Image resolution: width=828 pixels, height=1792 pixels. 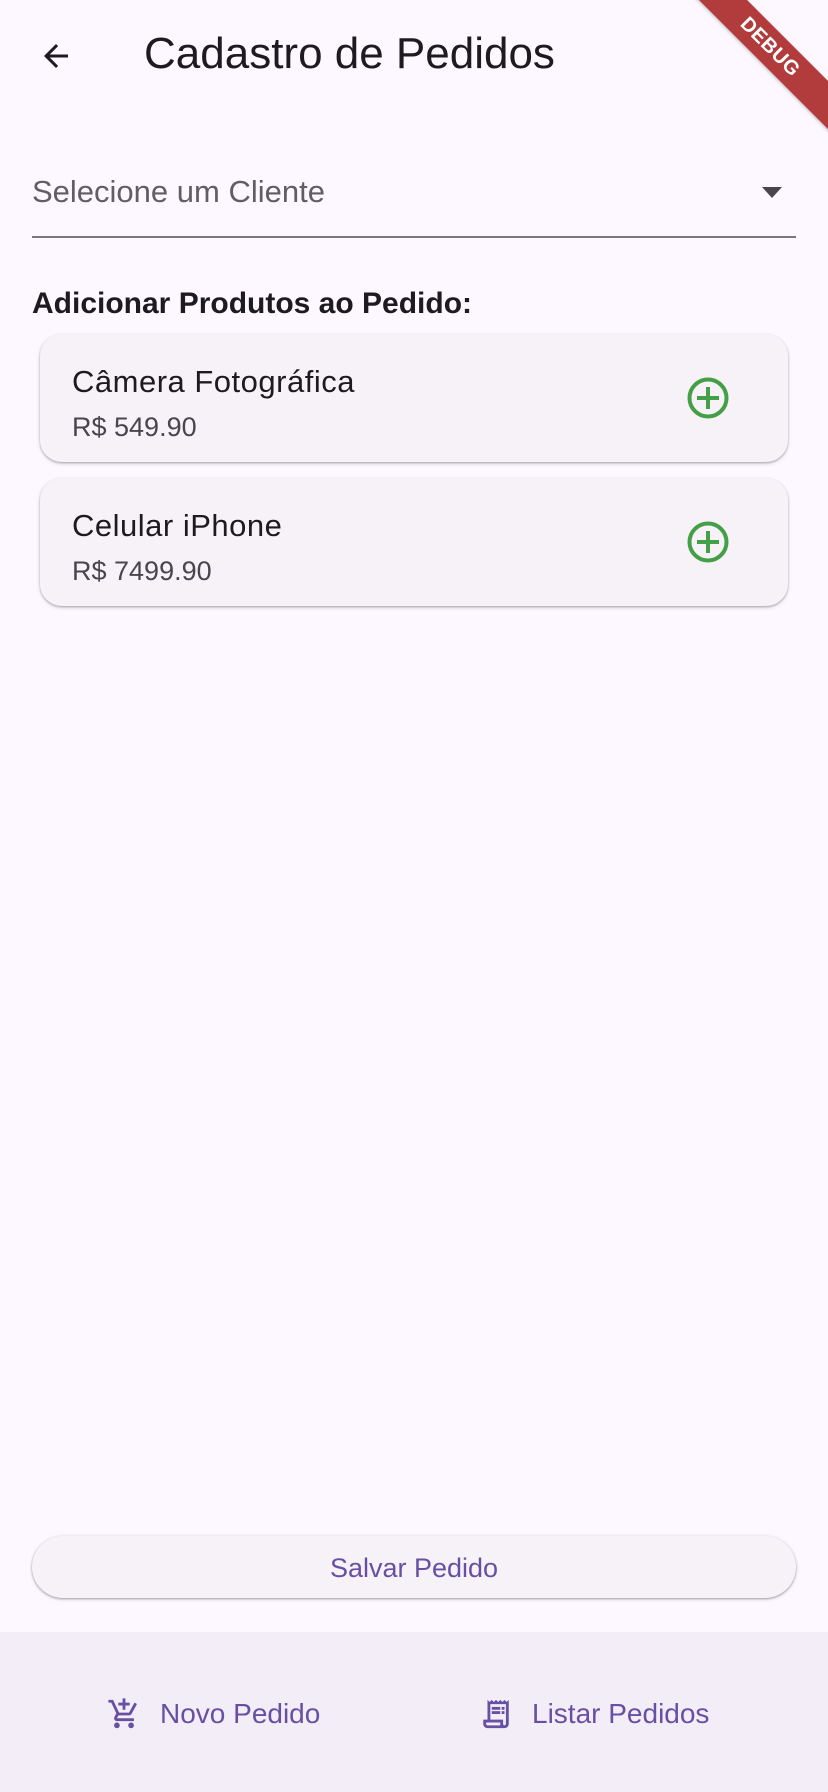 I want to click on page-title: Cadastro de Pedidos, so click(x=349, y=53).